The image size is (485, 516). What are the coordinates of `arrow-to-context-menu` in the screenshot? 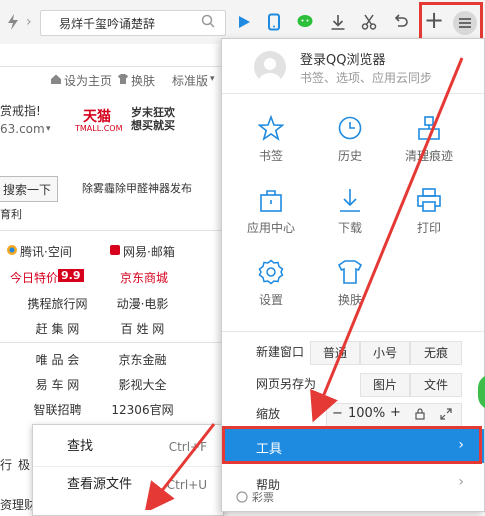 It's located at (180, 466).